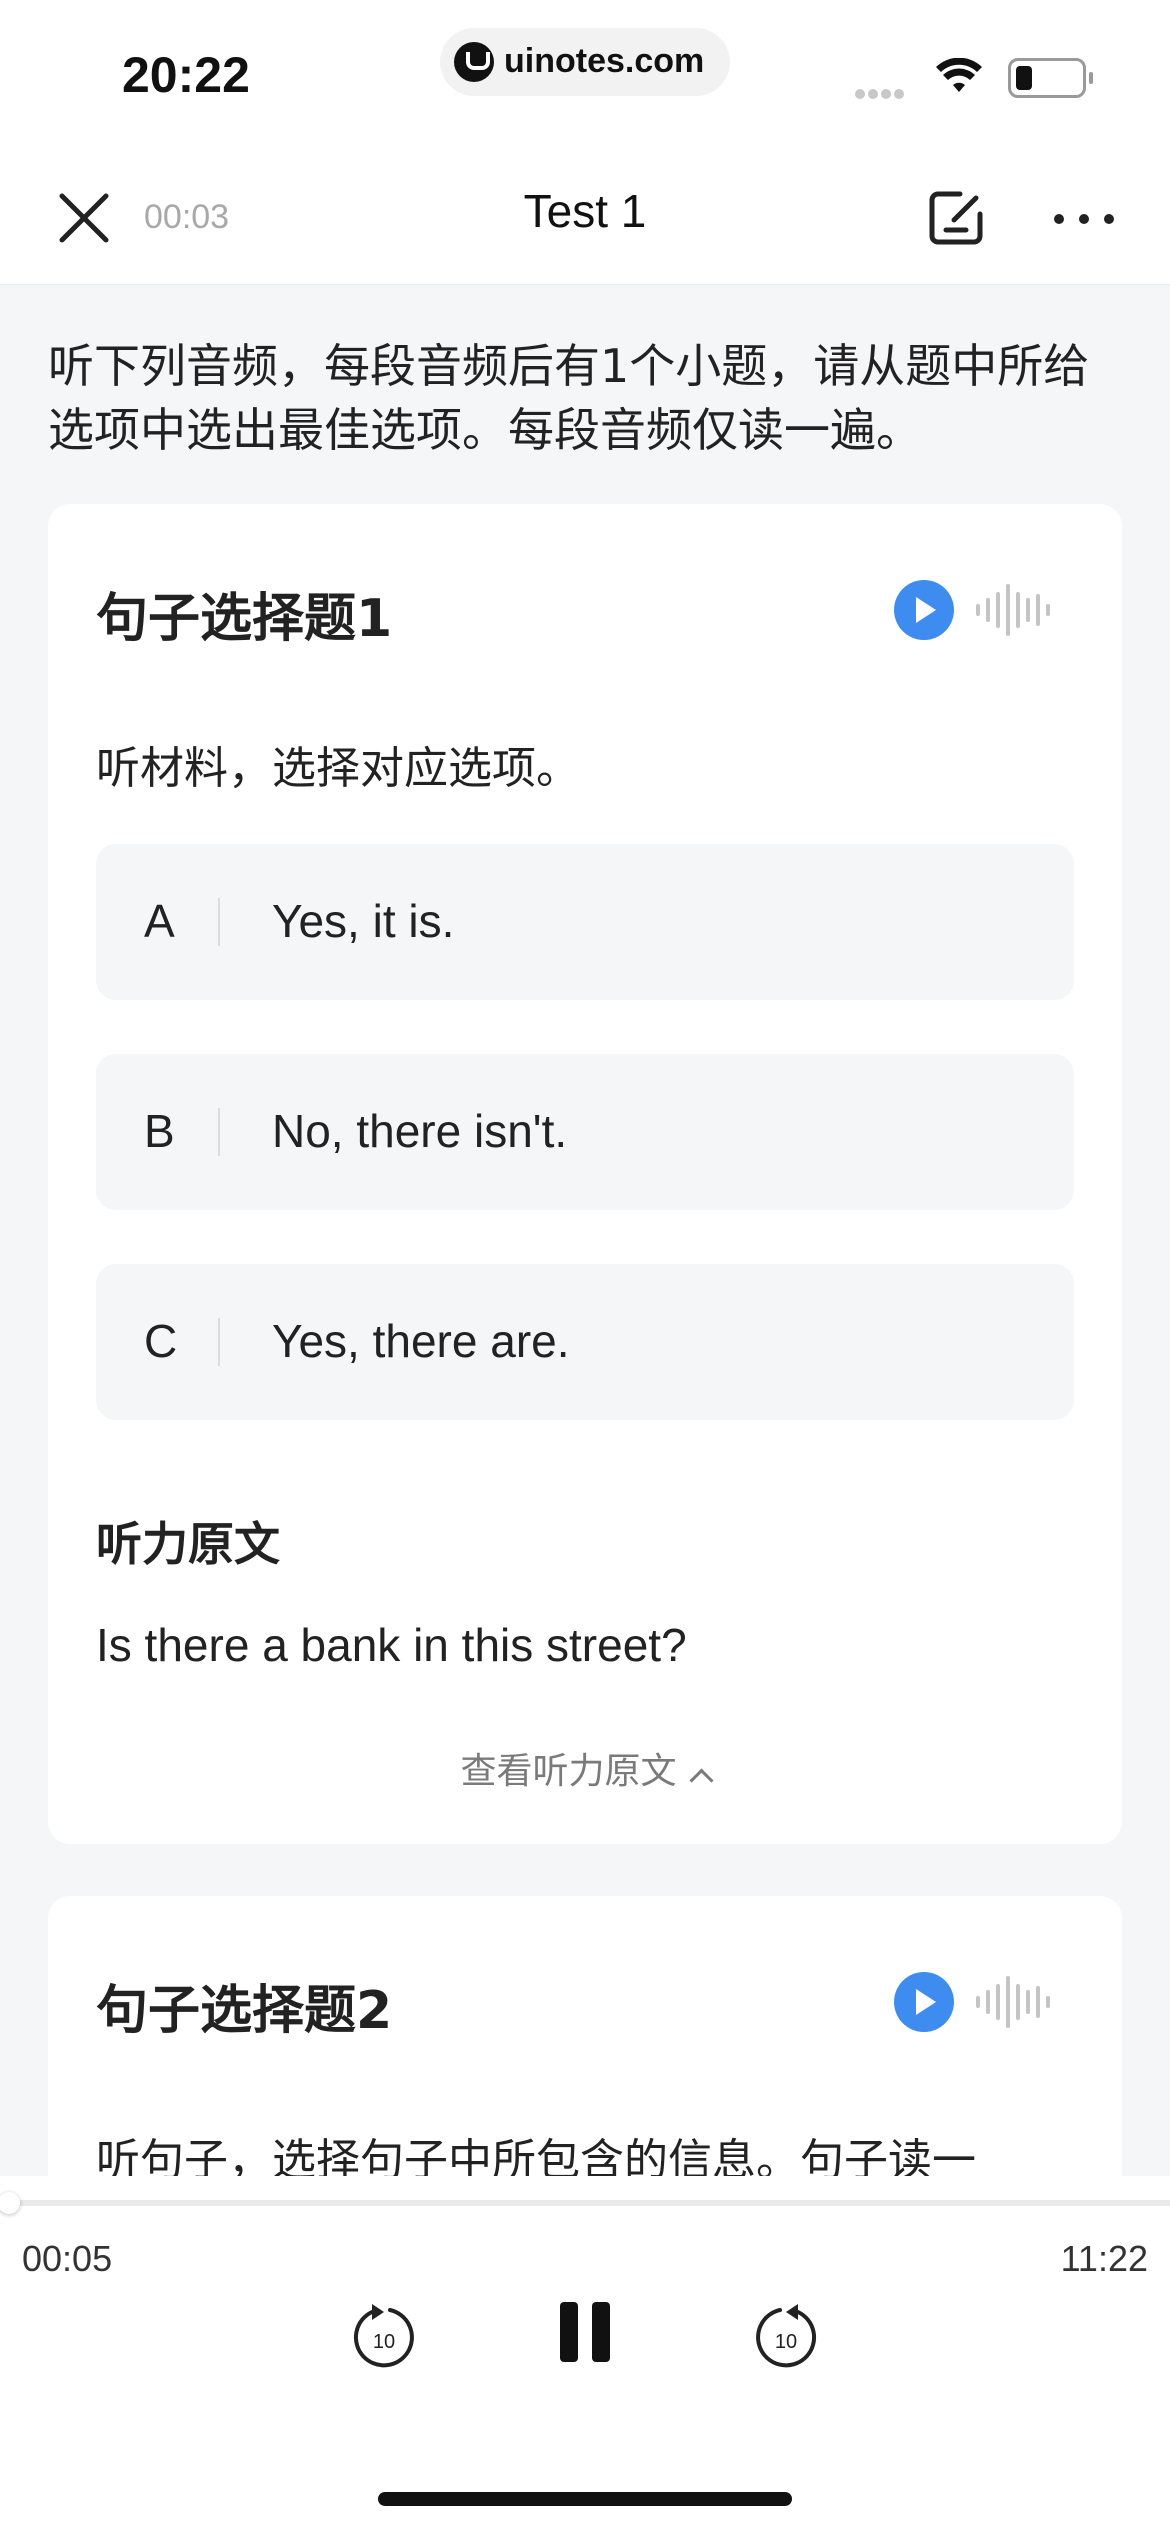 The height and width of the screenshot is (2532, 1170). I want to click on forward-10-icon: 10, so click(786, 2334).